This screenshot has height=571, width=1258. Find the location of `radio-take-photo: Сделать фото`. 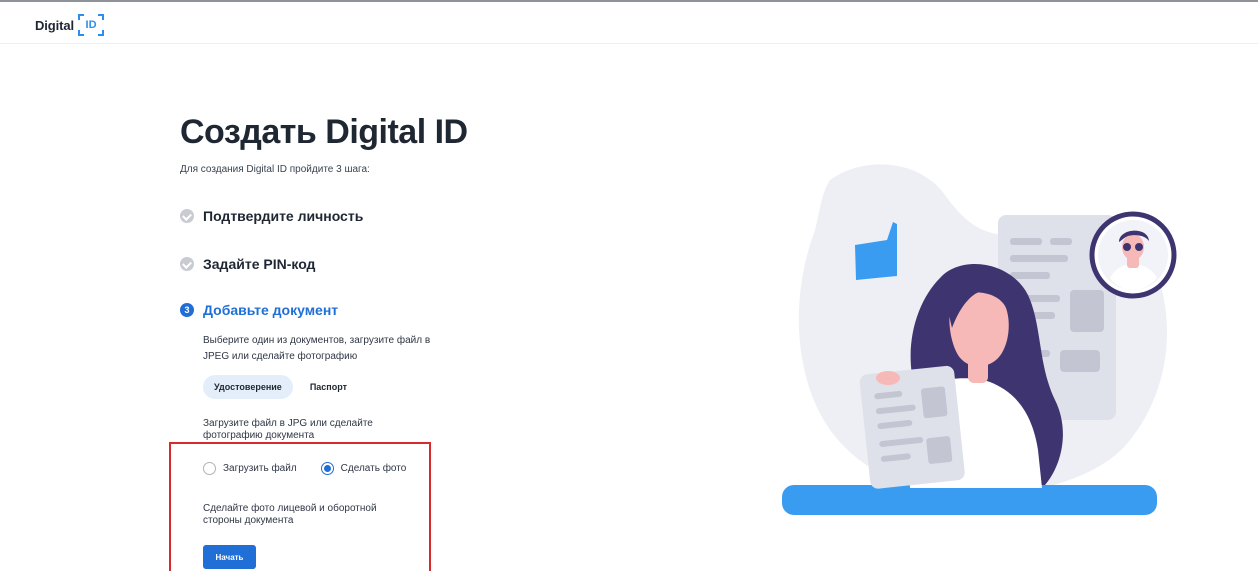

radio-take-photo: Сделать фото is located at coordinates (363, 468).